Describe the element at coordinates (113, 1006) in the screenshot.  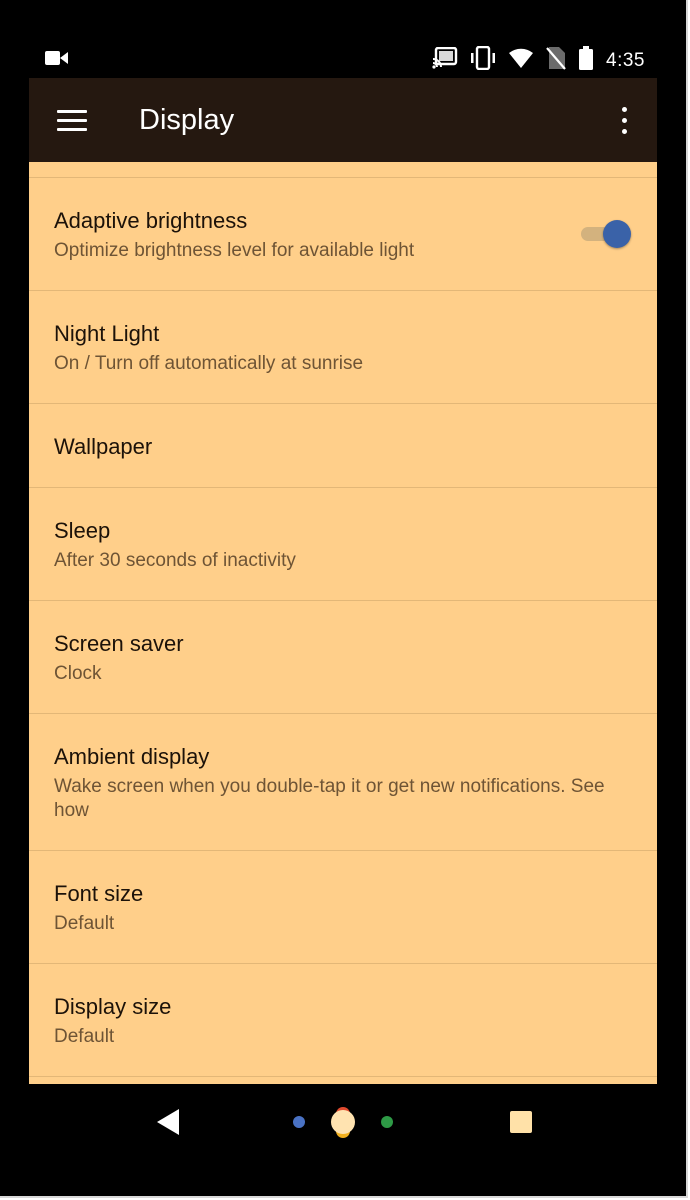
I see `setting-title: Display size` at that location.